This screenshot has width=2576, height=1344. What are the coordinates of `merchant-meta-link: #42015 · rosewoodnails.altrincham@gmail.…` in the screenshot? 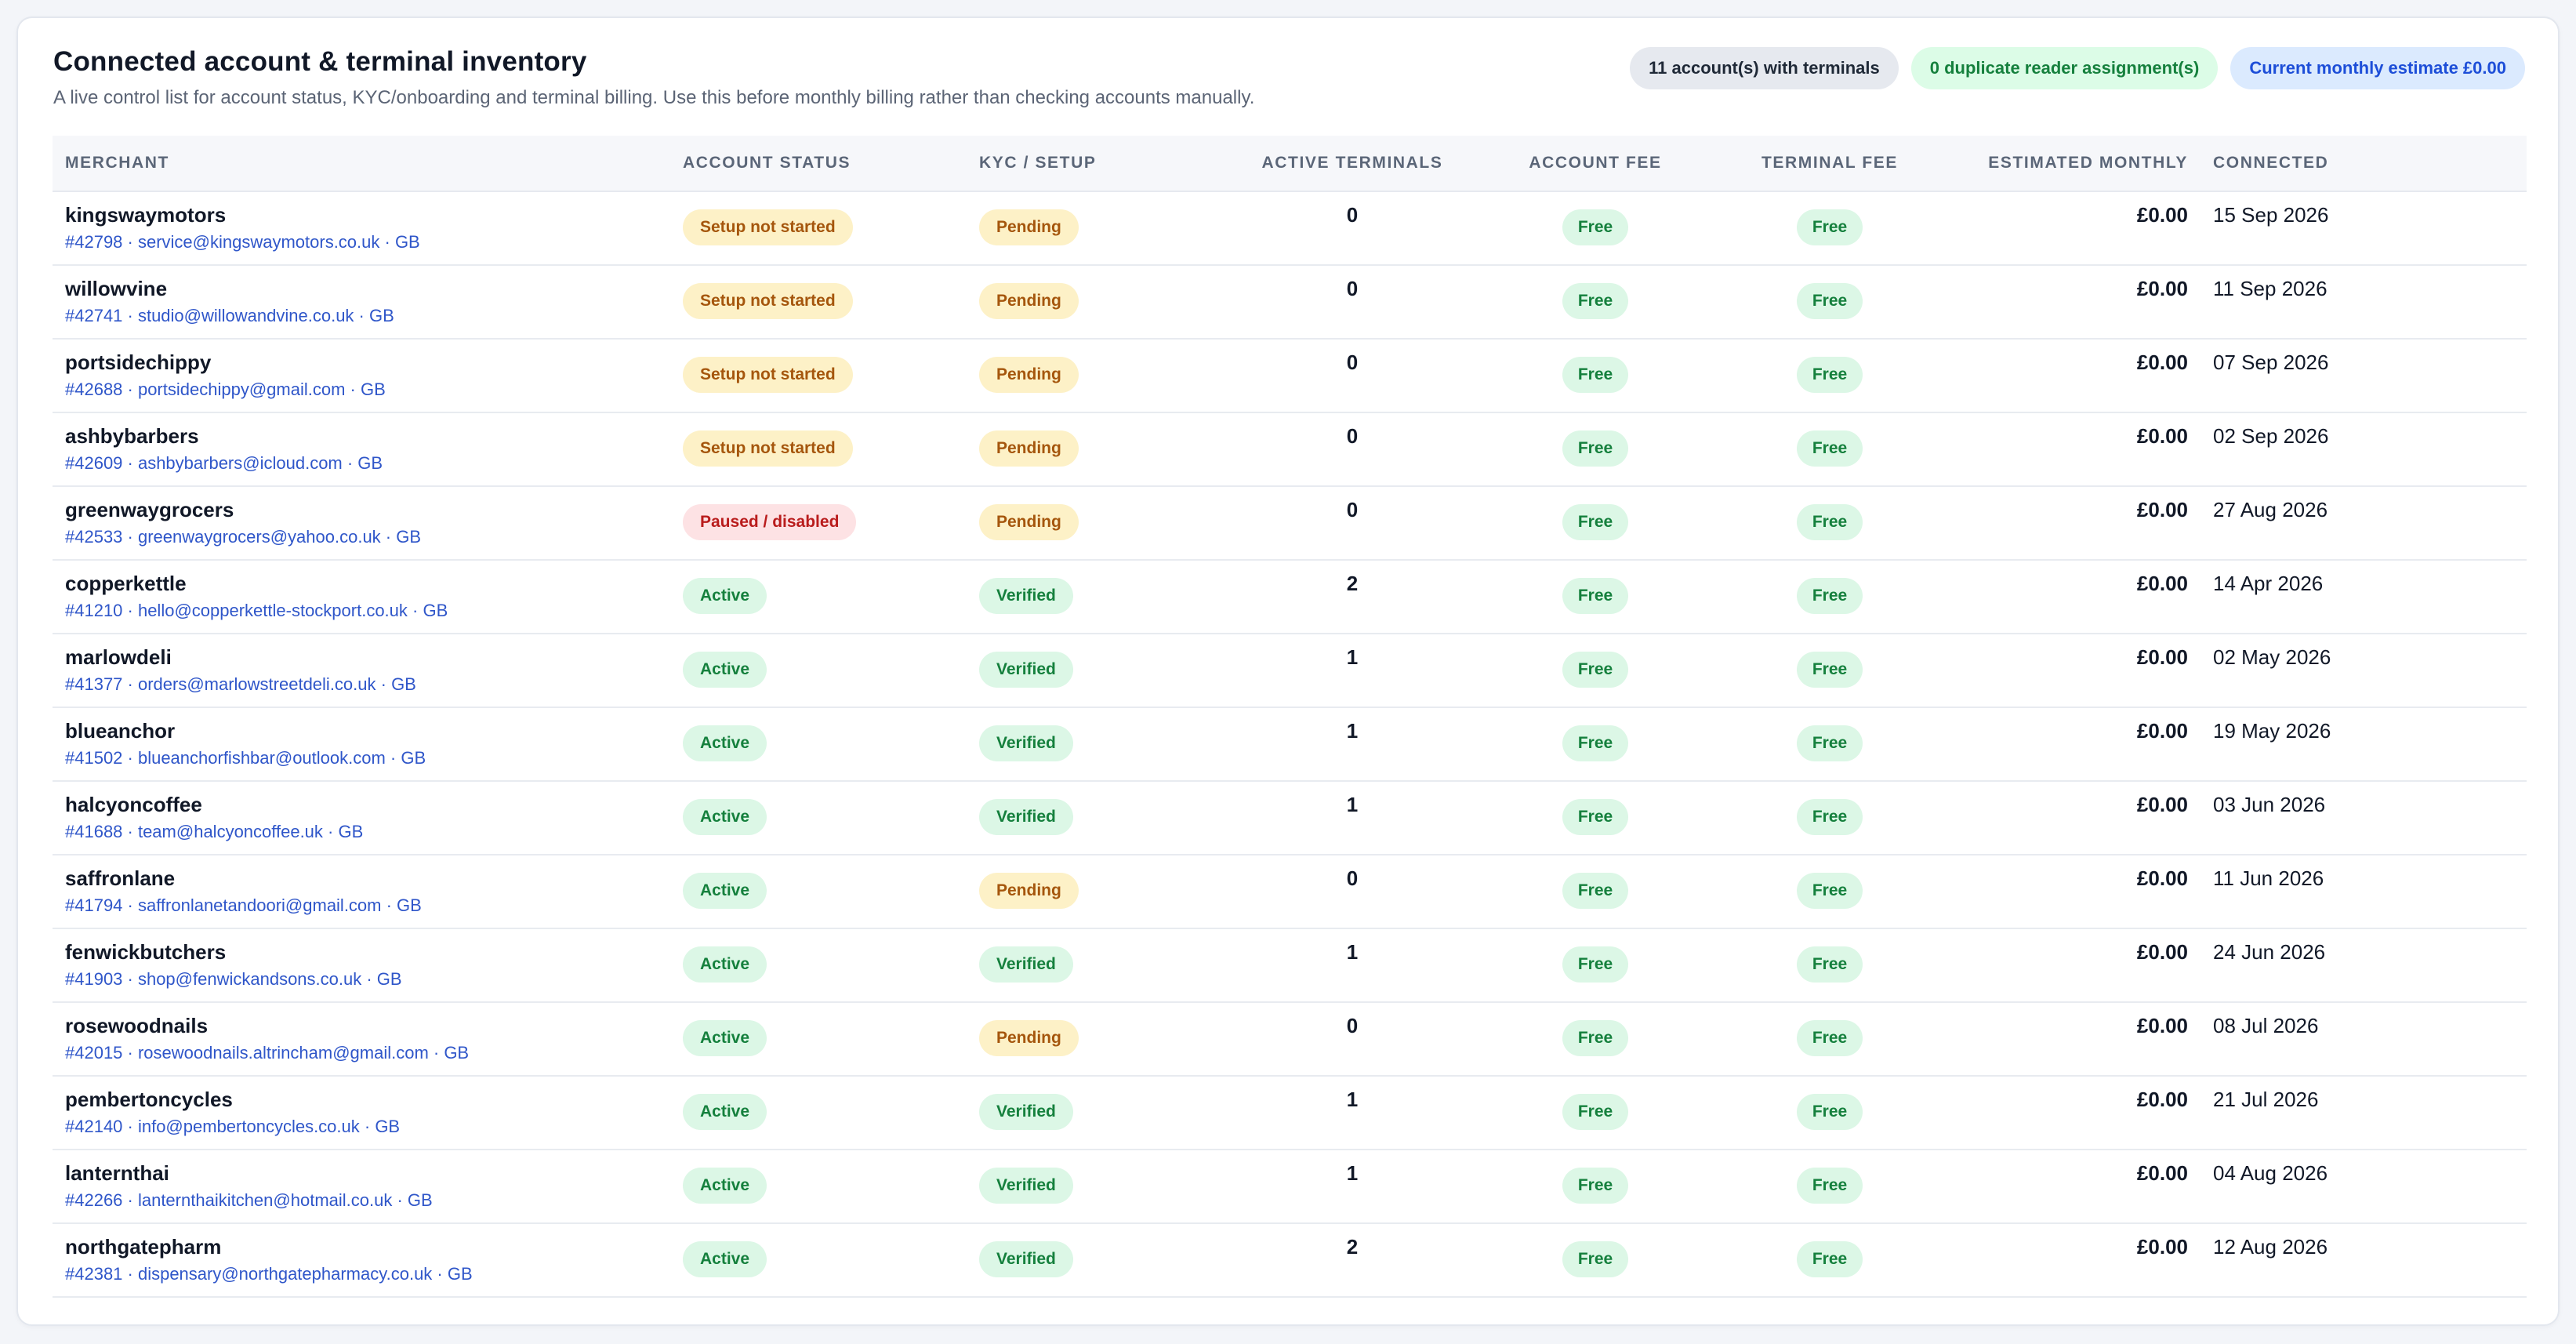 It's located at (374, 1053).